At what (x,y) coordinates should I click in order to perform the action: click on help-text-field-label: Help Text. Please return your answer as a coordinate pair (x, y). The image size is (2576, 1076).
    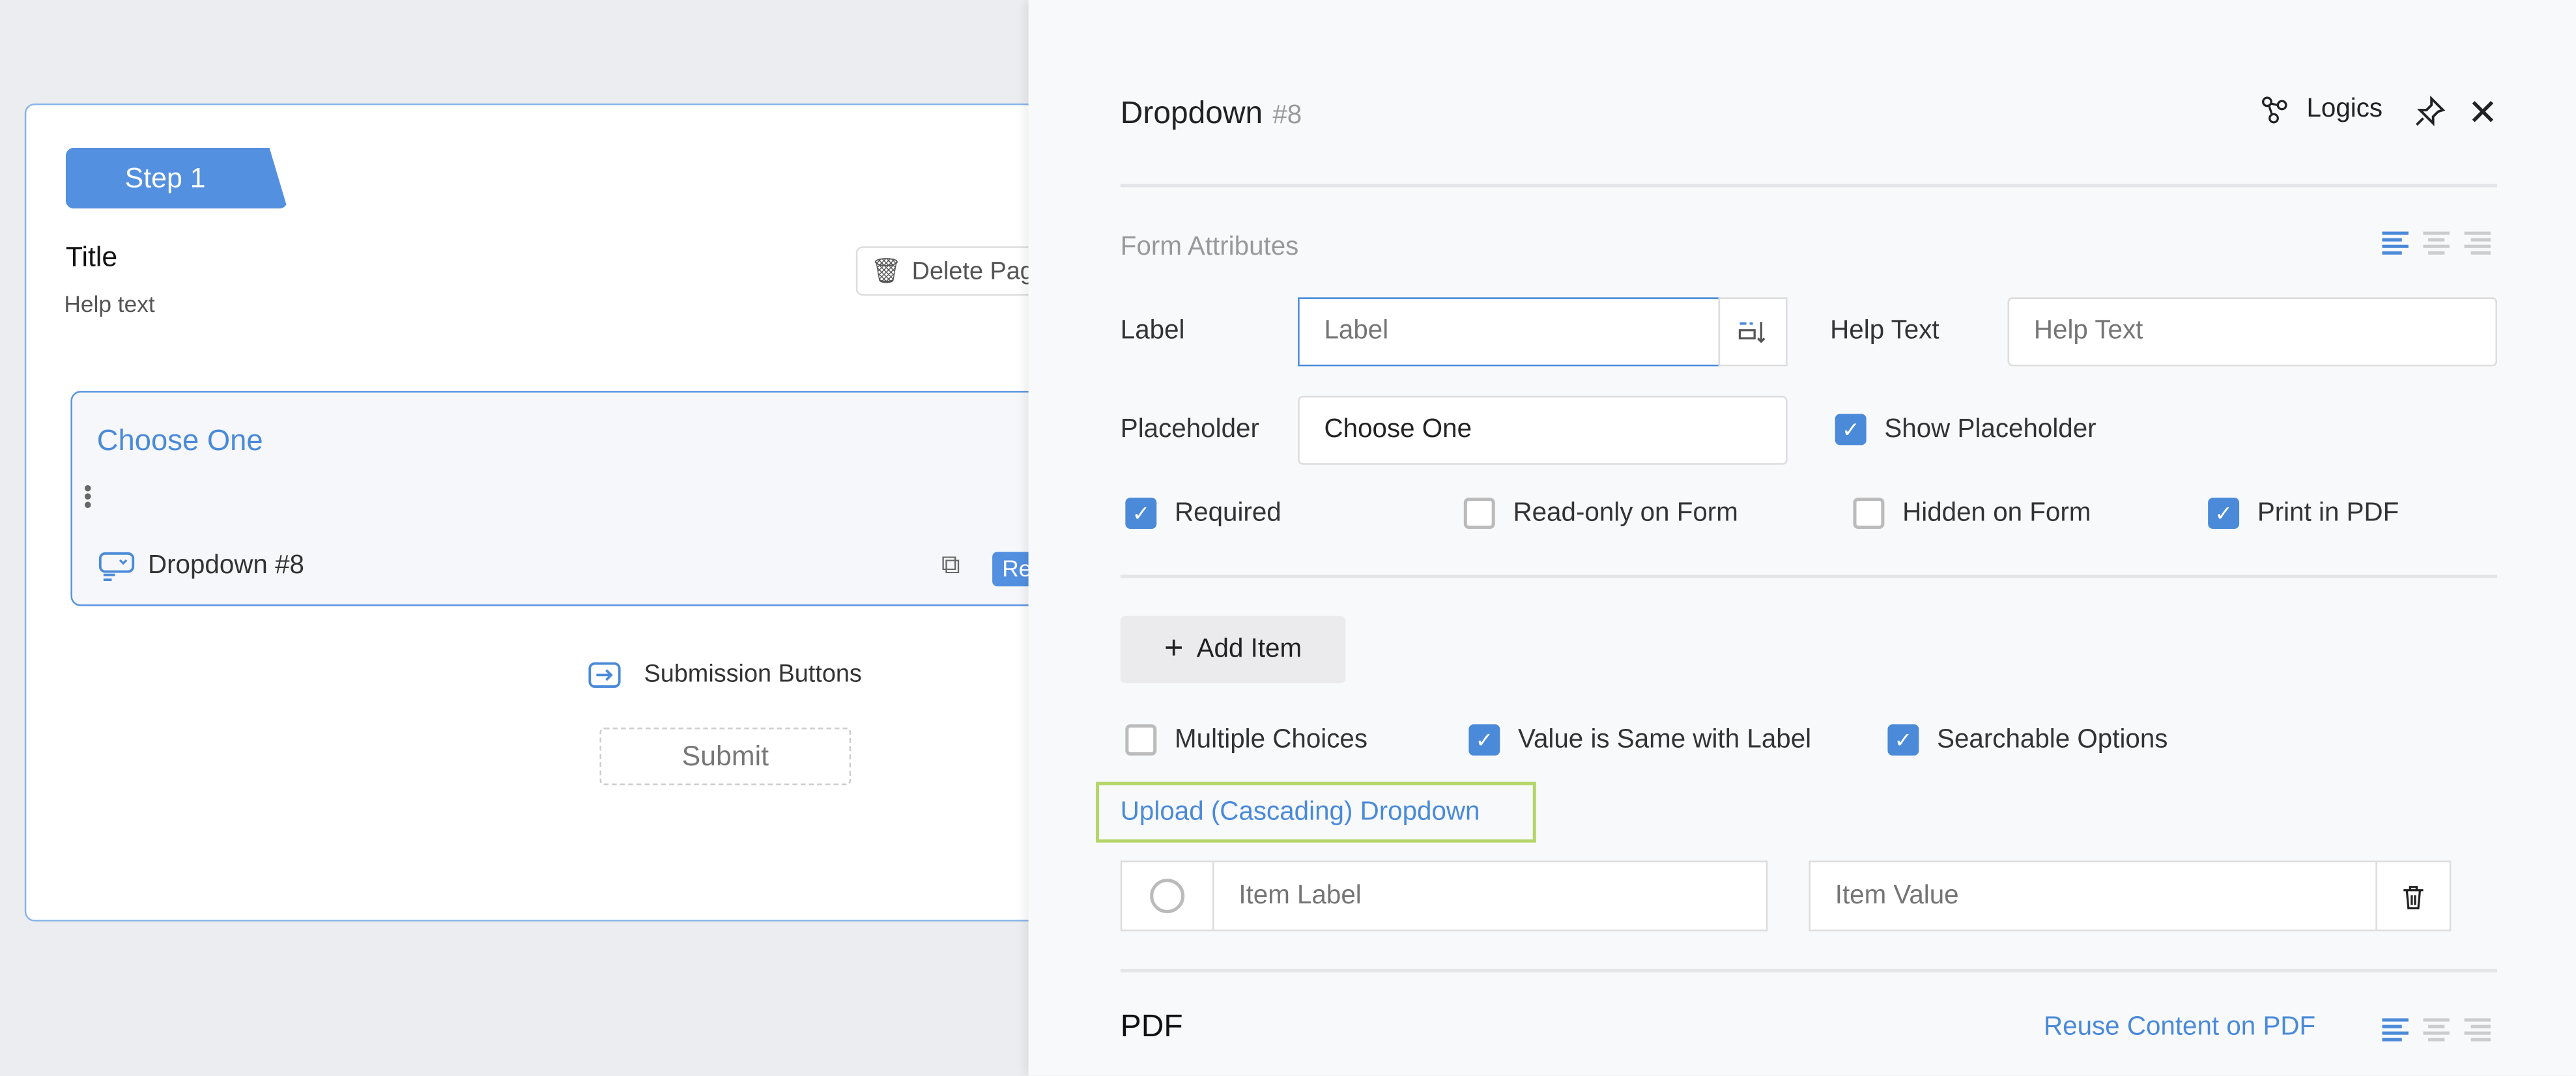
    Looking at the image, I should click on (1885, 331).